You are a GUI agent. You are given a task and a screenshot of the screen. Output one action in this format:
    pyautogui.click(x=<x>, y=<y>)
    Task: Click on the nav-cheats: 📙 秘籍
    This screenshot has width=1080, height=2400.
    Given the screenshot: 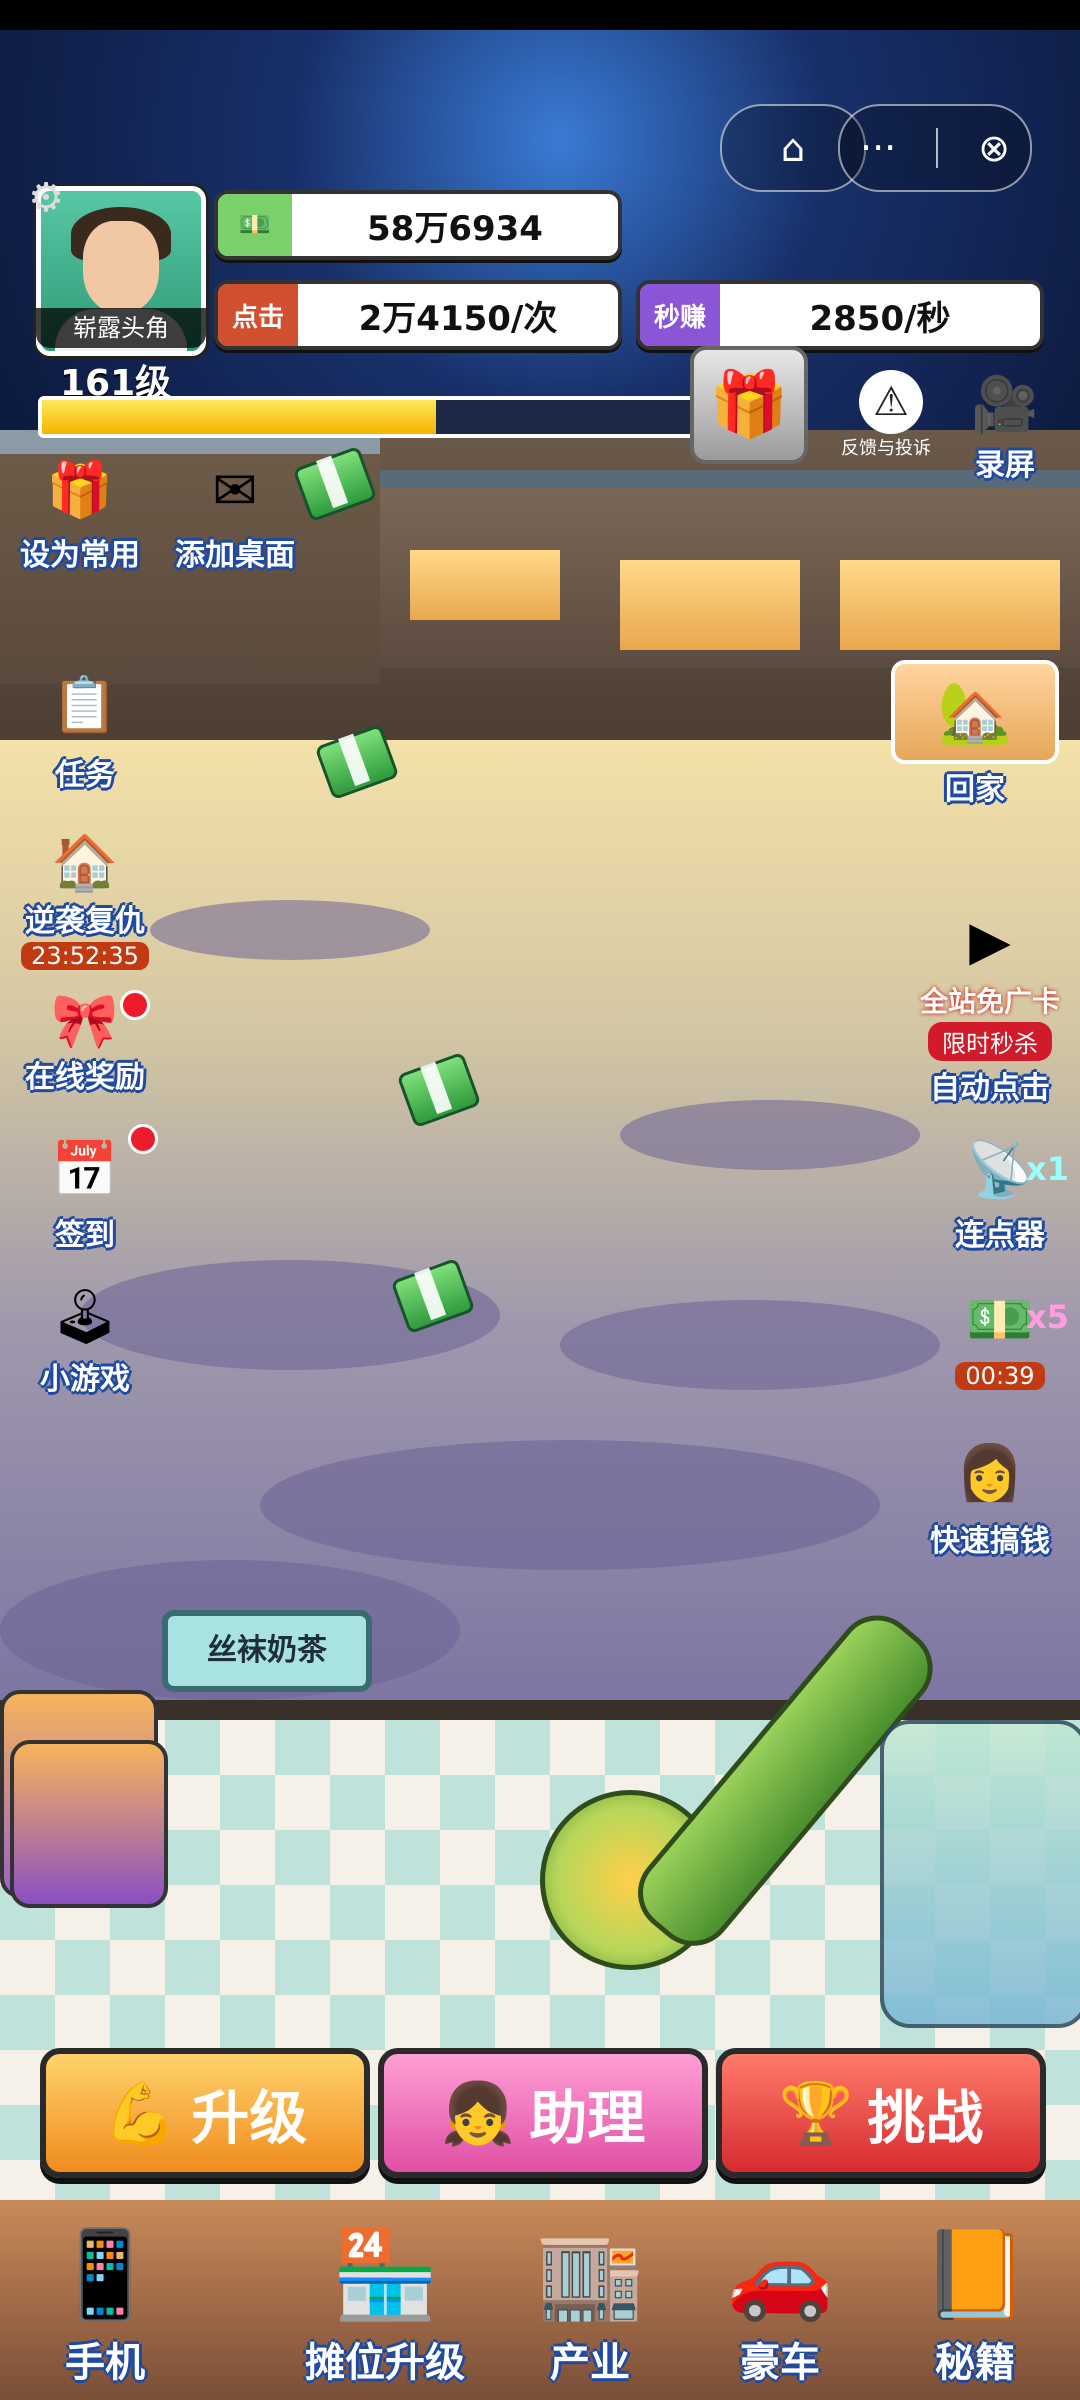 What is the action you would take?
    pyautogui.click(x=975, y=2304)
    